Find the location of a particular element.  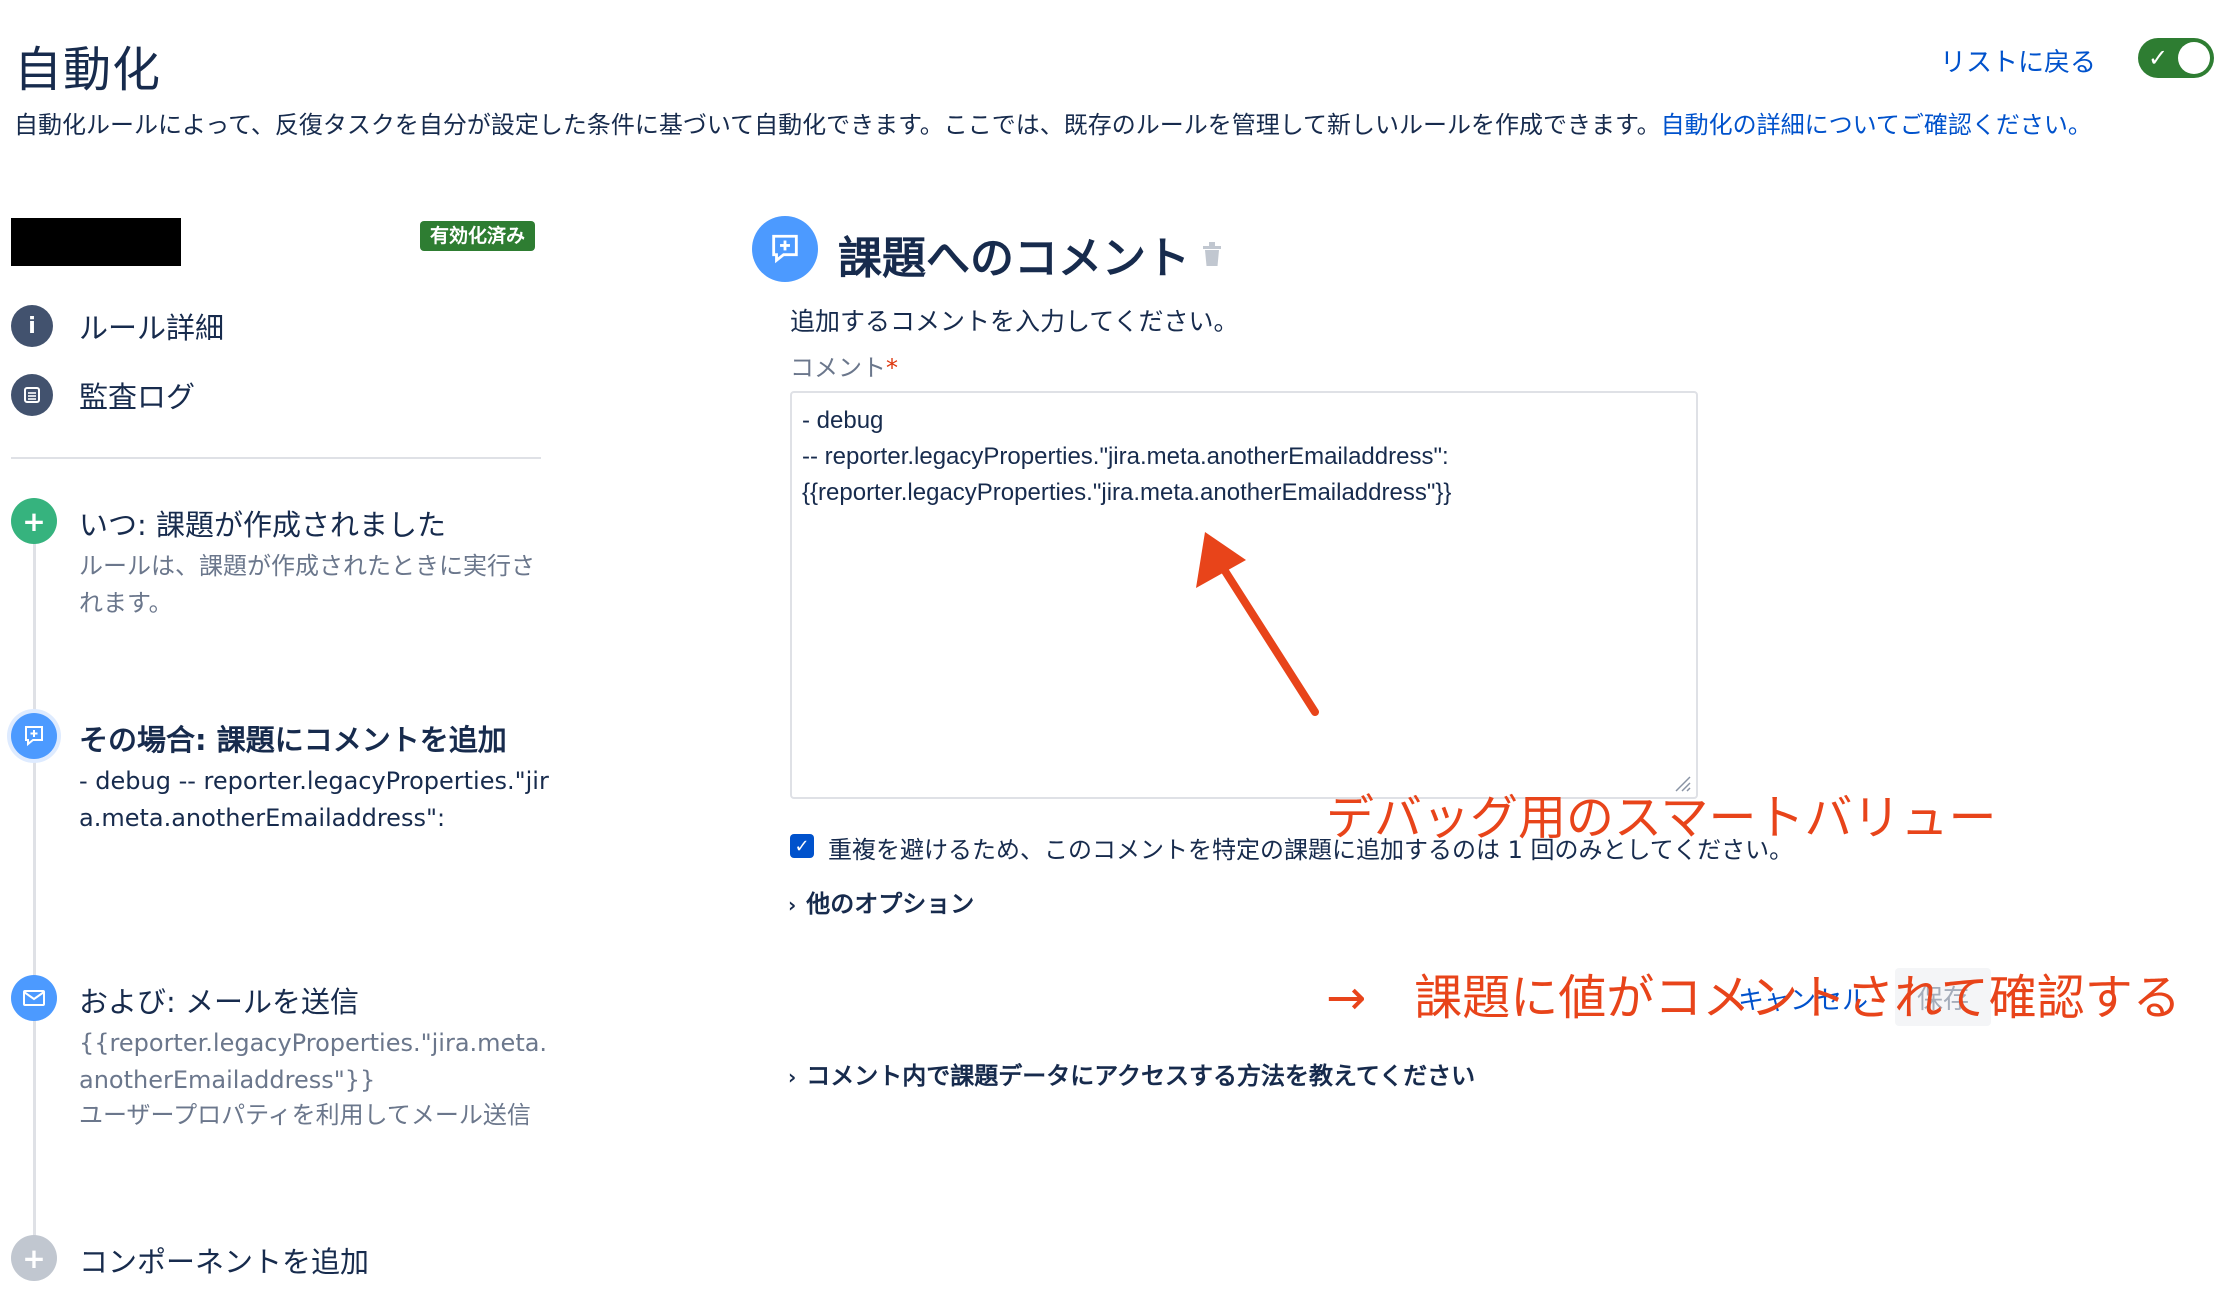

more-options-expander: › 他のオプション is located at coordinates (881, 901).